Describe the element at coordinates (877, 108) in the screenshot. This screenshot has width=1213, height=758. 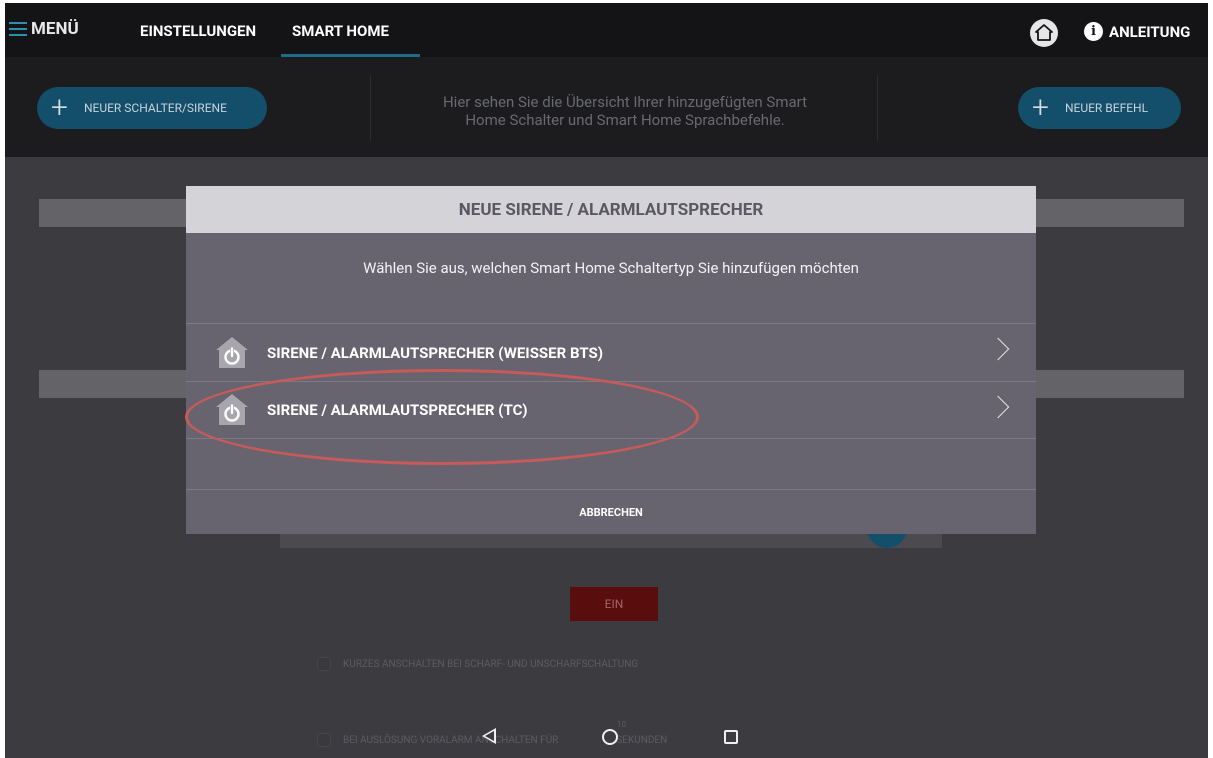
I see `header-divider-right` at that location.